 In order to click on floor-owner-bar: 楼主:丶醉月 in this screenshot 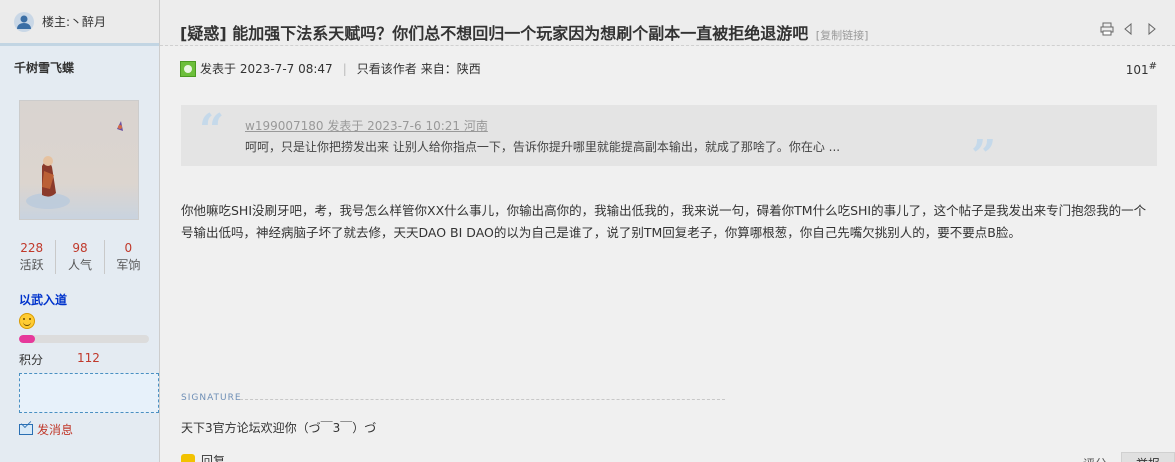, I will do `click(79, 23)`.